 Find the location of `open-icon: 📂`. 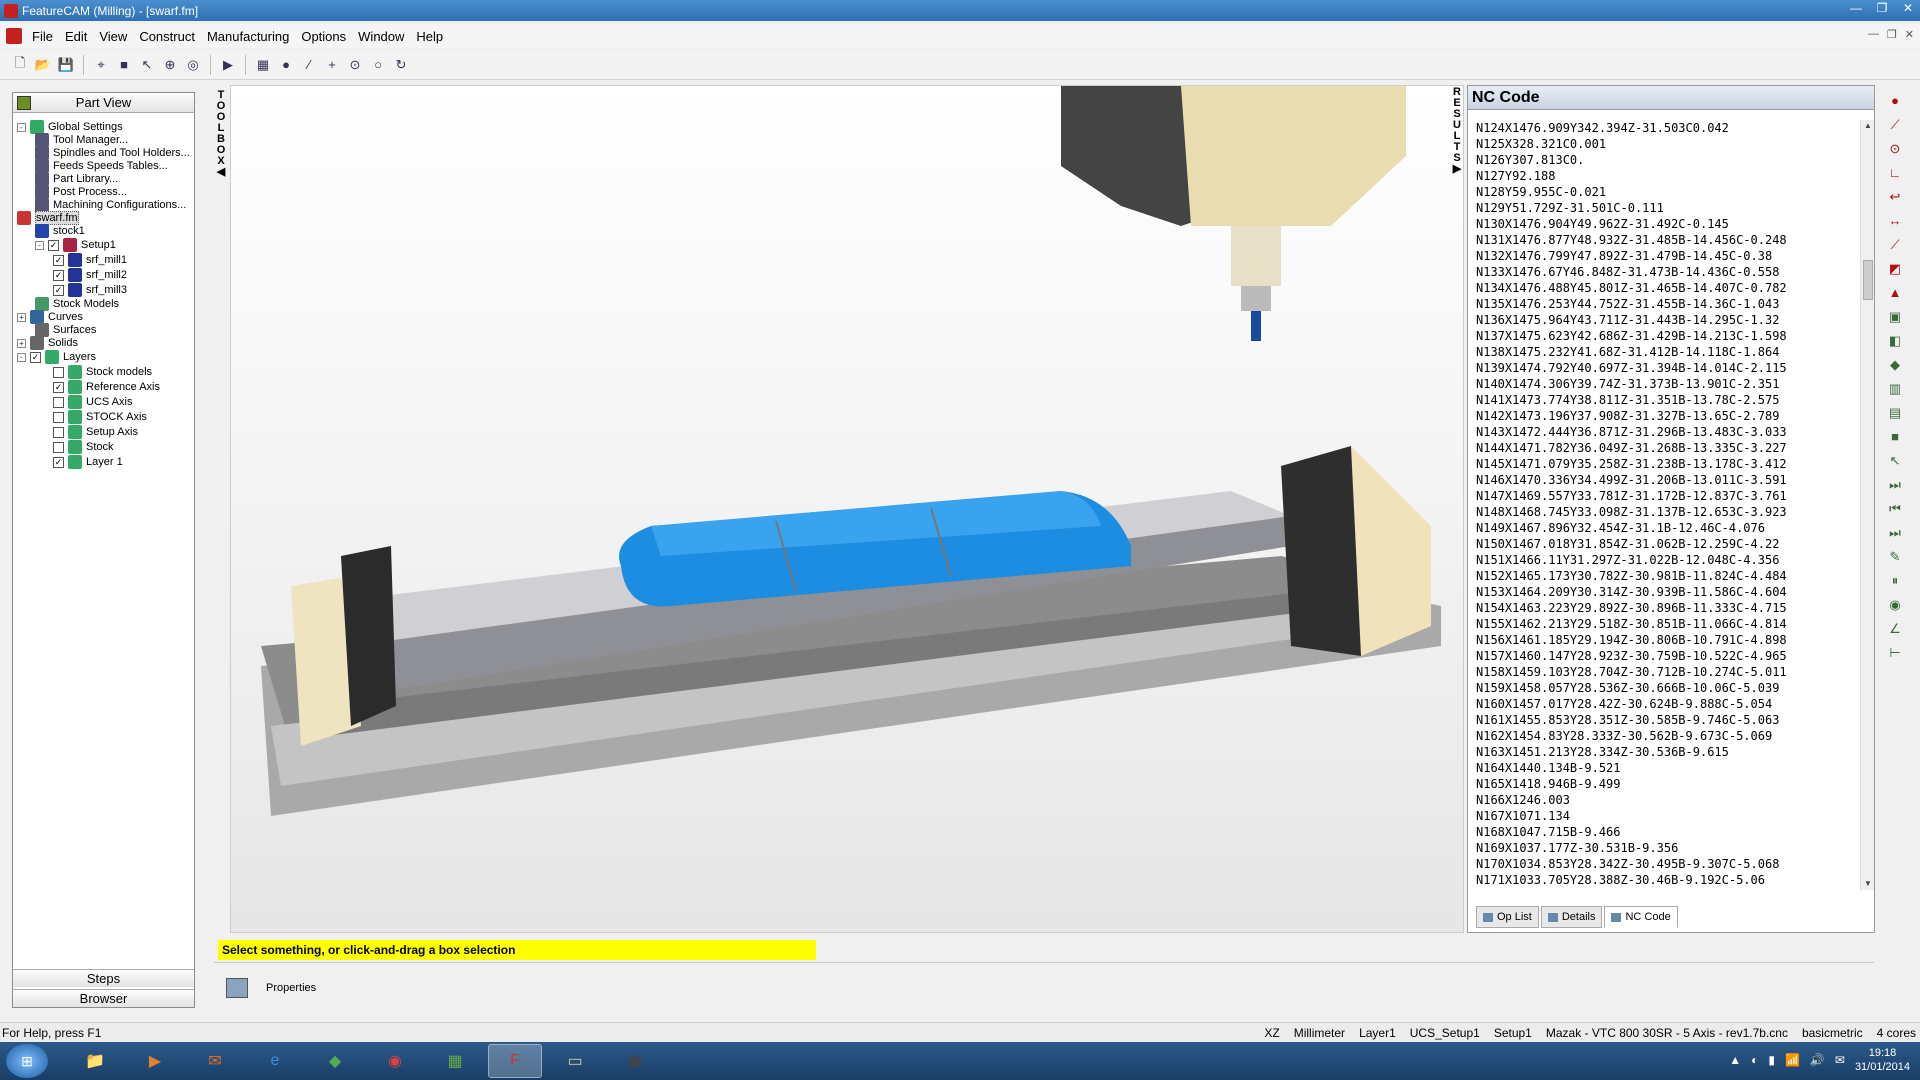

open-icon: 📂 is located at coordinates (43, 65).